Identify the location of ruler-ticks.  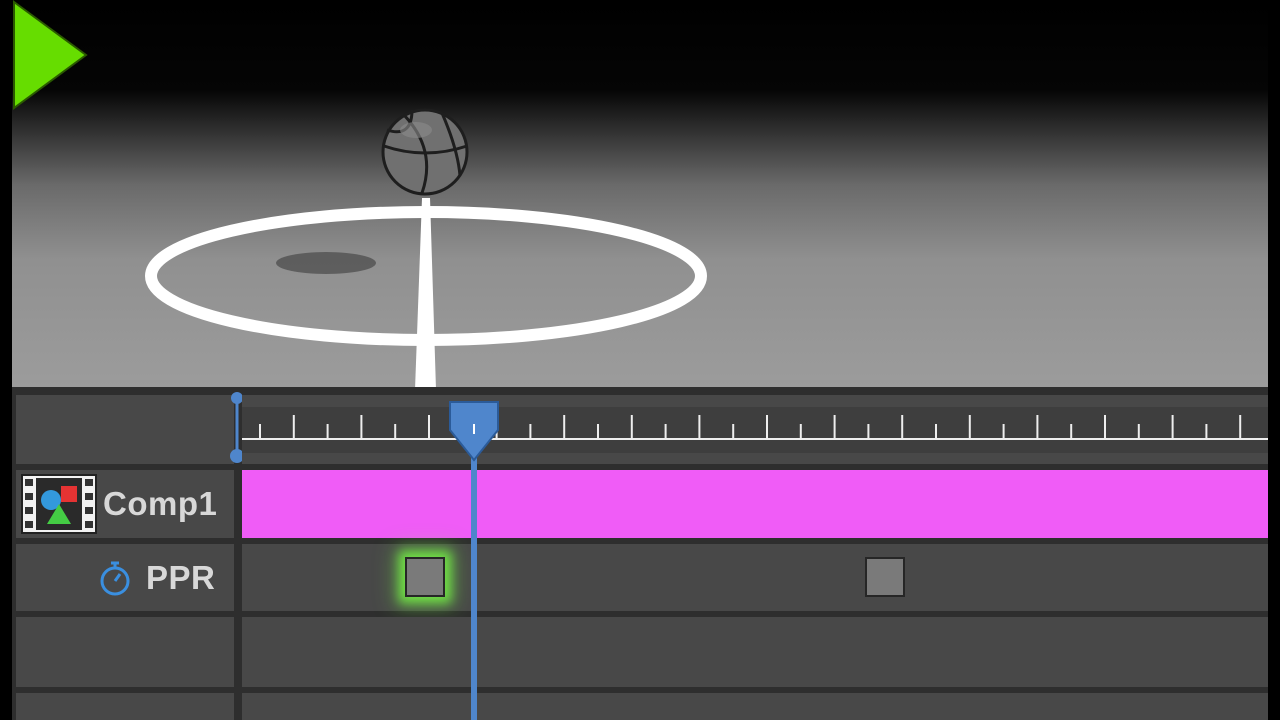
(755, 430).